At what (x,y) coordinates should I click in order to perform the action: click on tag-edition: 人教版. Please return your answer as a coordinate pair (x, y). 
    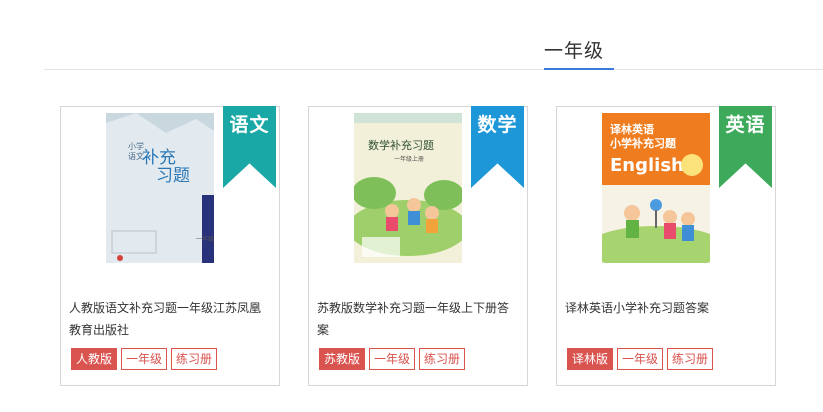
    Looking at the image, I should click on (94, 359).